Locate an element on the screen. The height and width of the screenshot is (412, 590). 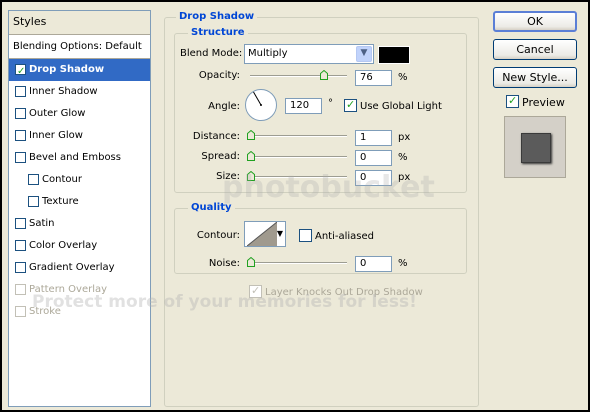
blend-mode-label: Blend Mode: is located at coordinates (211, 53).